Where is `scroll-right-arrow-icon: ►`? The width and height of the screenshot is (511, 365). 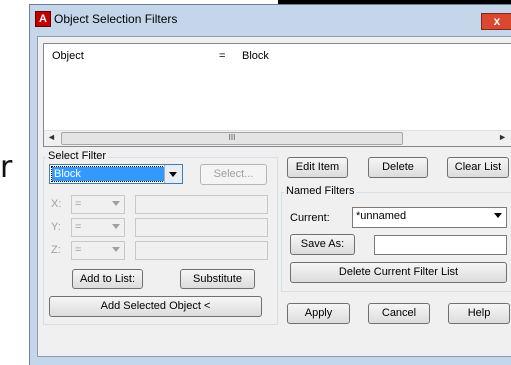
scroll-right-arrow-icon: ► is located at coordinates (502, 137).